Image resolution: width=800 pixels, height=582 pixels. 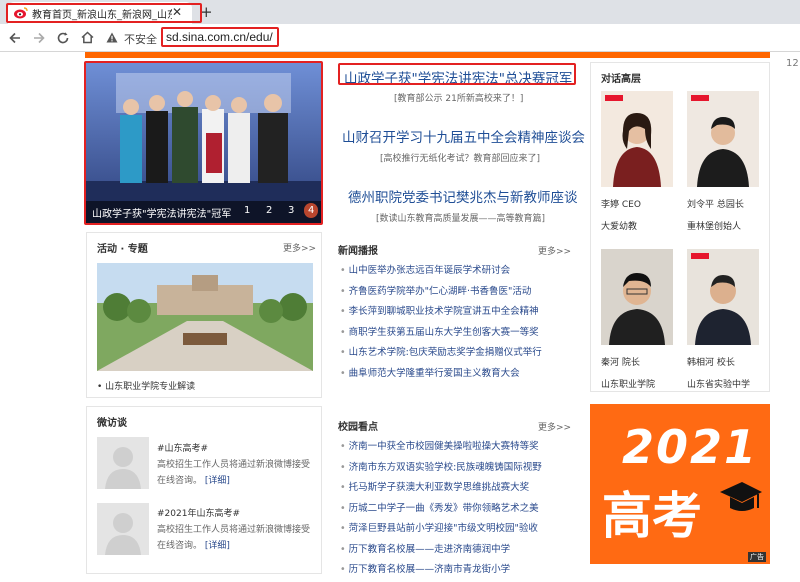 I want to click on ad-word: 高考, so click(x=652, y=516).